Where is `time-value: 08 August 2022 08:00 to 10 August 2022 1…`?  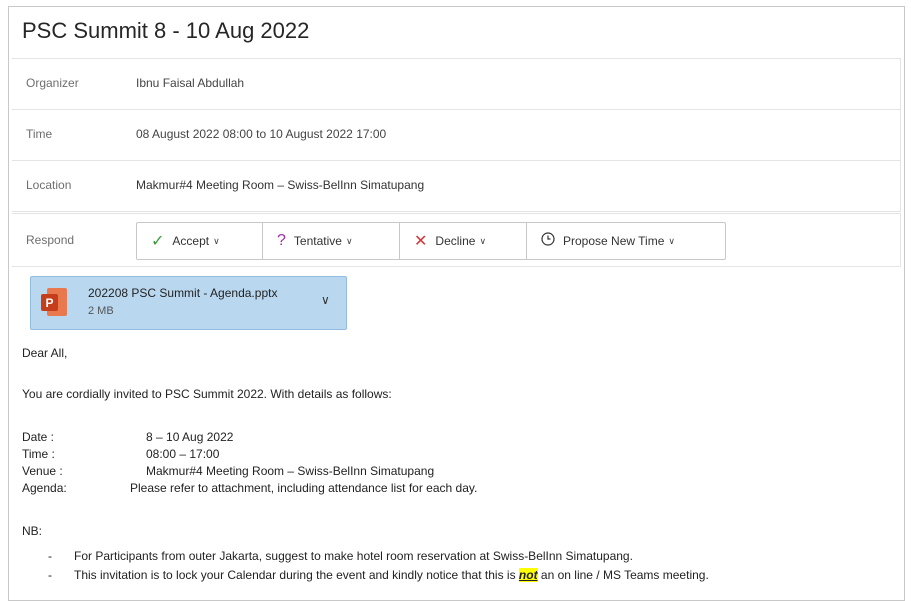 time-value: 08 August 2022 08:00 to 10 August 2022 1… is located at coordinates (261, 134).